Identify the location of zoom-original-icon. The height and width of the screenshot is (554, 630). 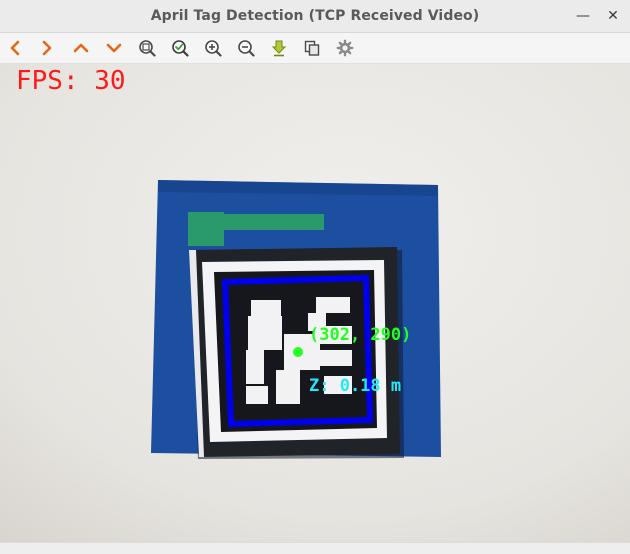
(180, 48).